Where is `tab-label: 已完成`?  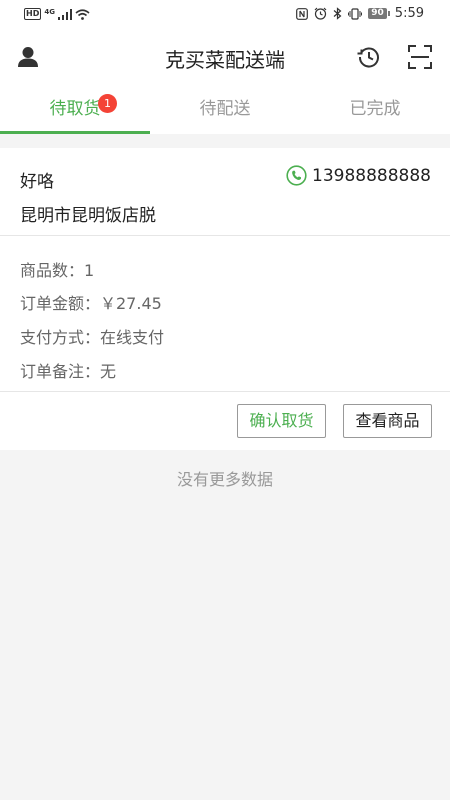
tab-label: 已完成 is located at coordinates (375, 109).